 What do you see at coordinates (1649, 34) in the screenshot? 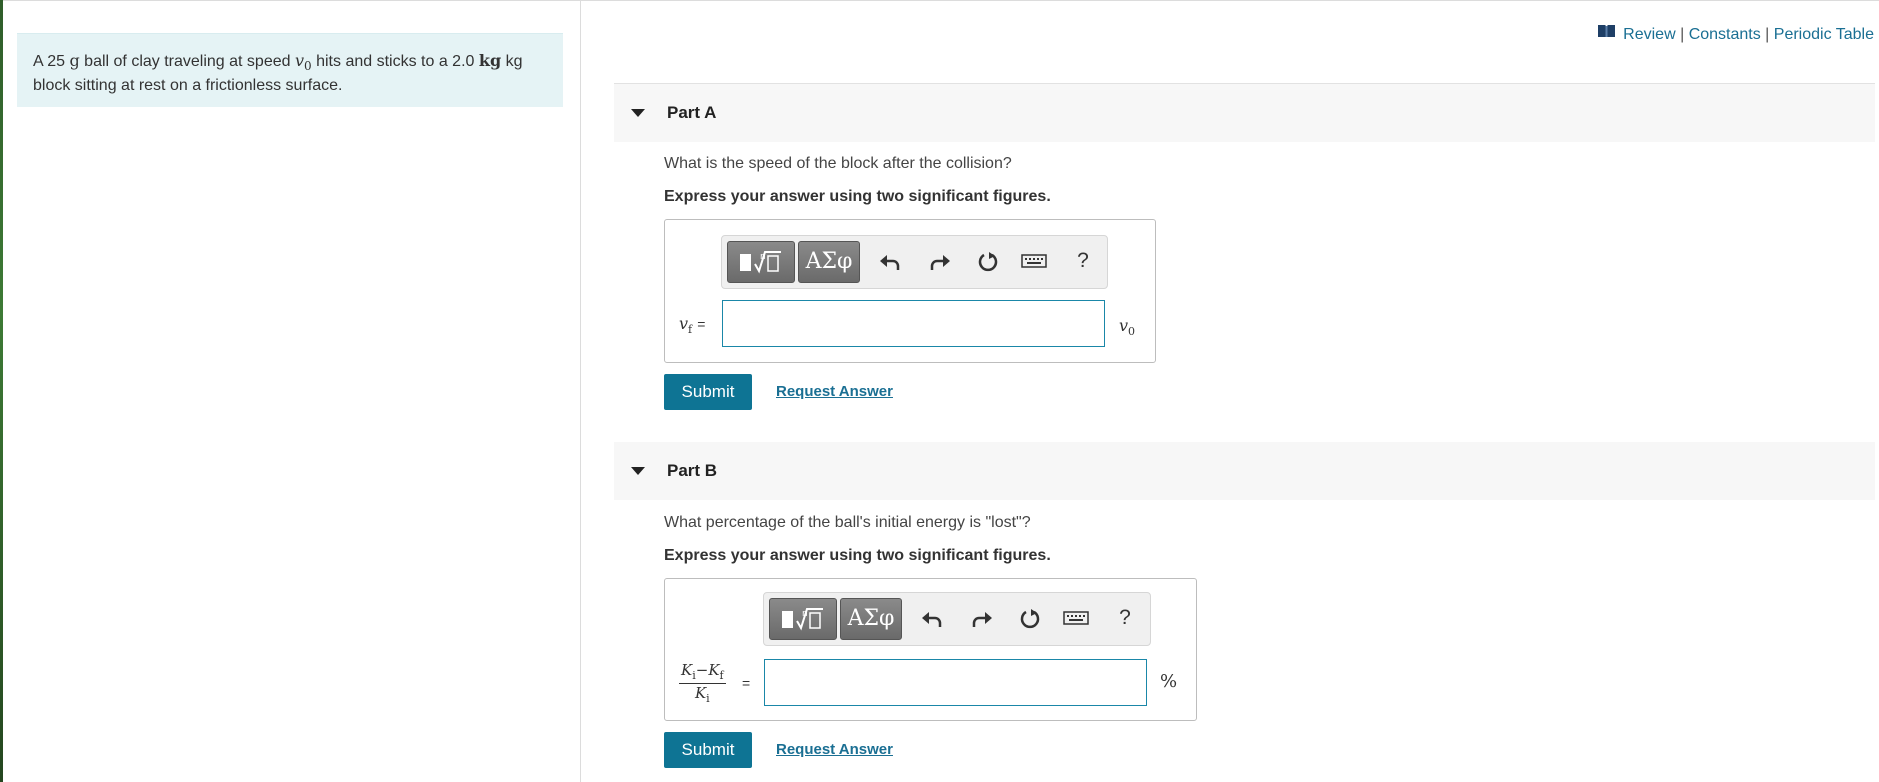
I see `review-link: Review` at bounding box center [1649, 34].